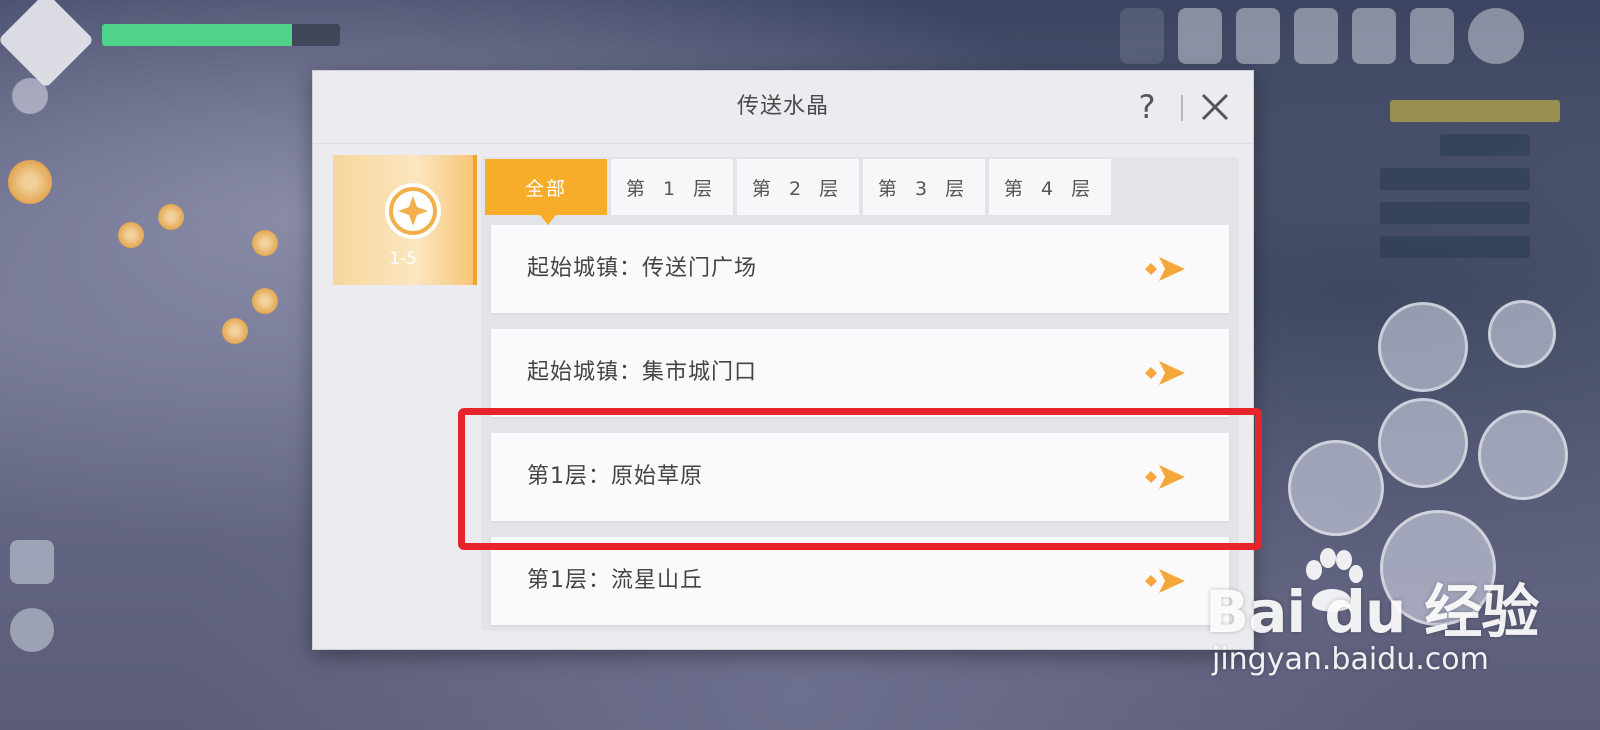 The height and width of the screenshot is (730, 1600). Describe the element at coordinates (1496, 36) in the screenshot. I see `avatar` at that location.